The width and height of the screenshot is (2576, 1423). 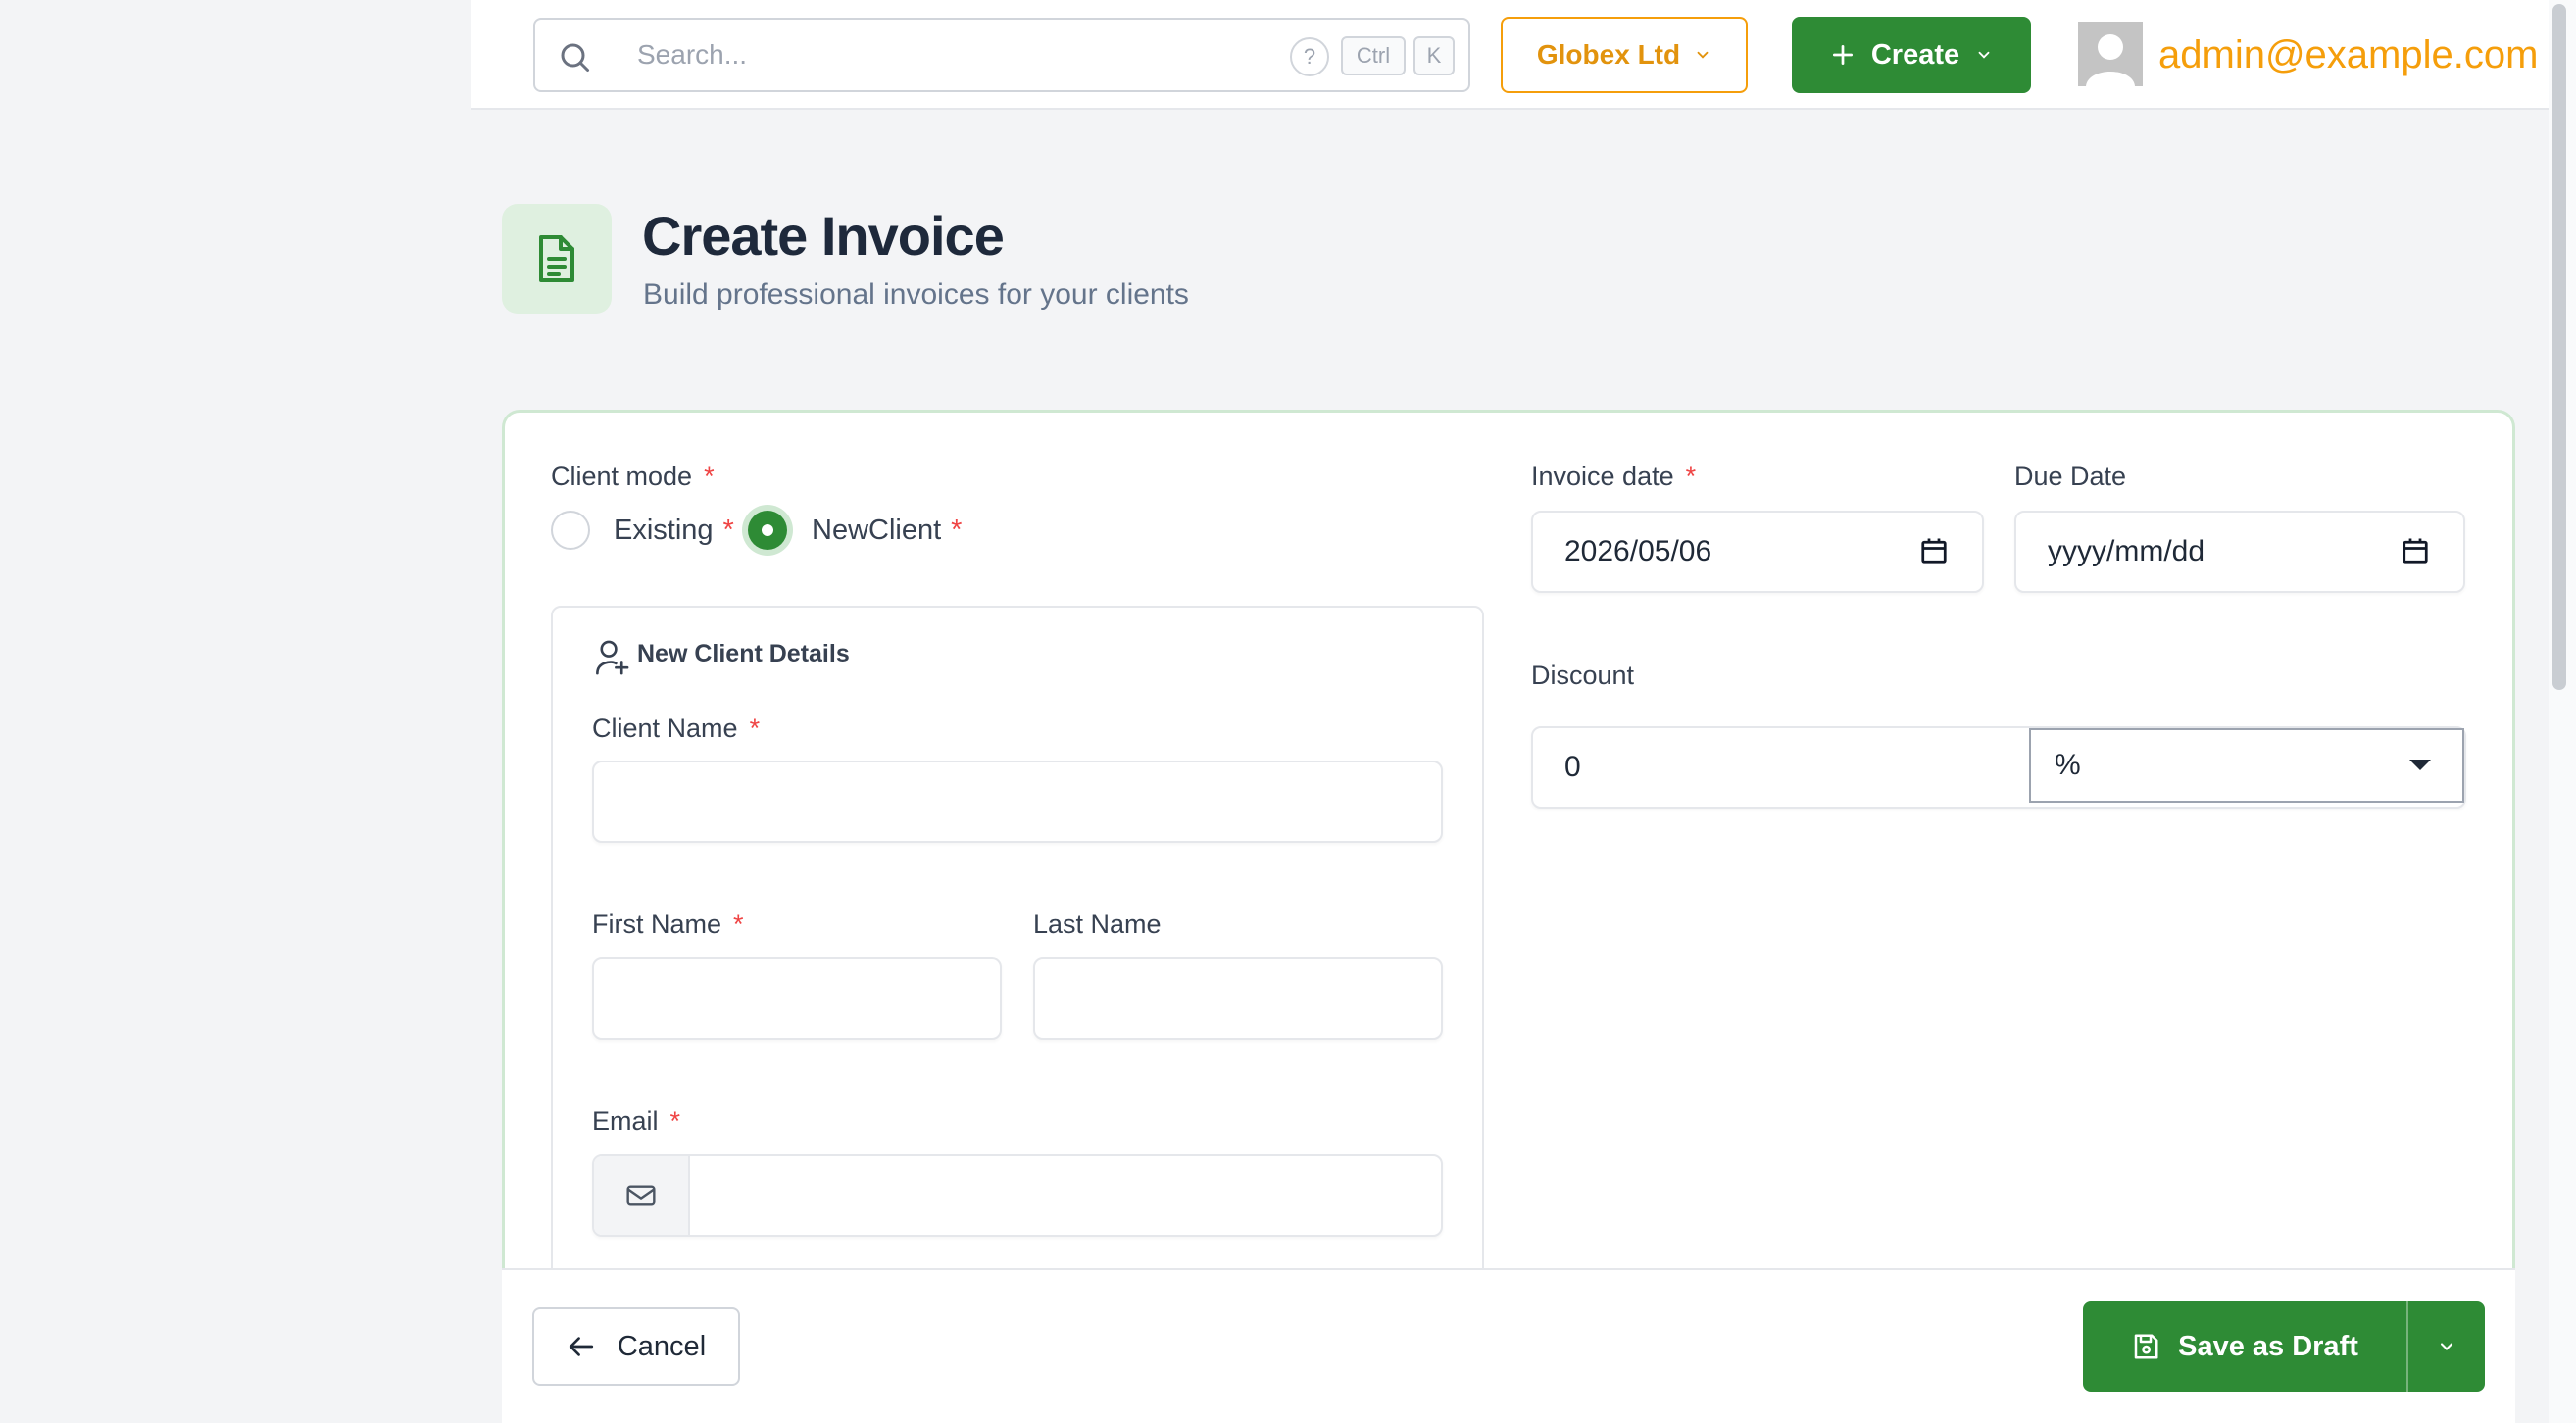 What do you see at coordinates (2559, 347) in the screenshot?
I see `scrollbar-thumb` at bounding box center [2559, 347].